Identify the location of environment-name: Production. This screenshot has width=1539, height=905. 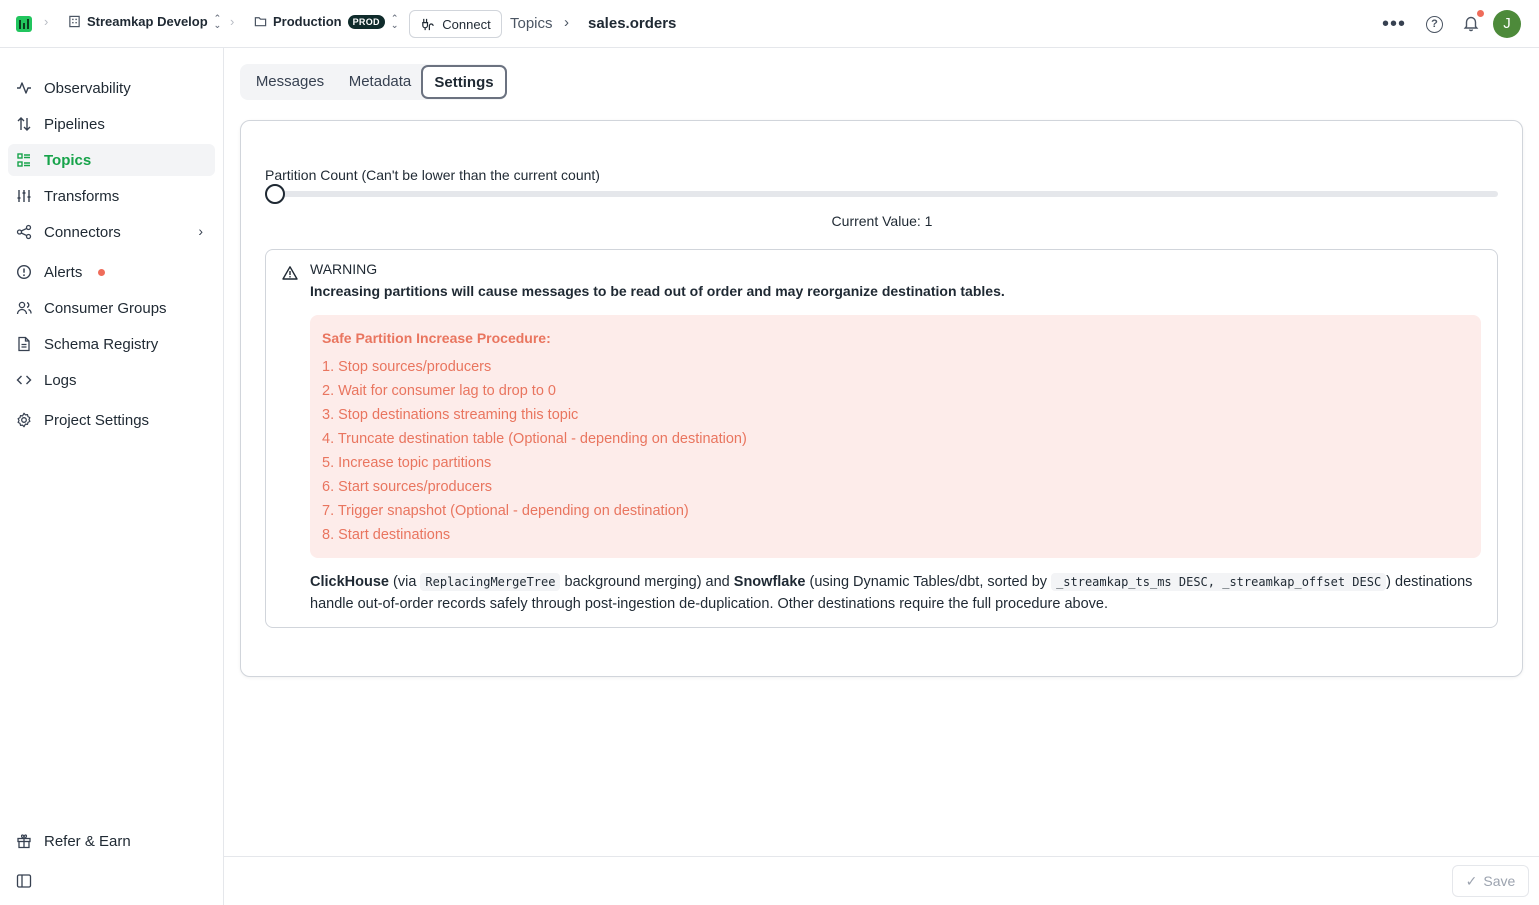
(307, 21).